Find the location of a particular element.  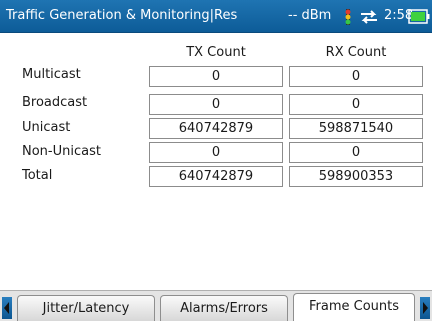

rx-count-header: RX Count is located at coordinates (356, 52).